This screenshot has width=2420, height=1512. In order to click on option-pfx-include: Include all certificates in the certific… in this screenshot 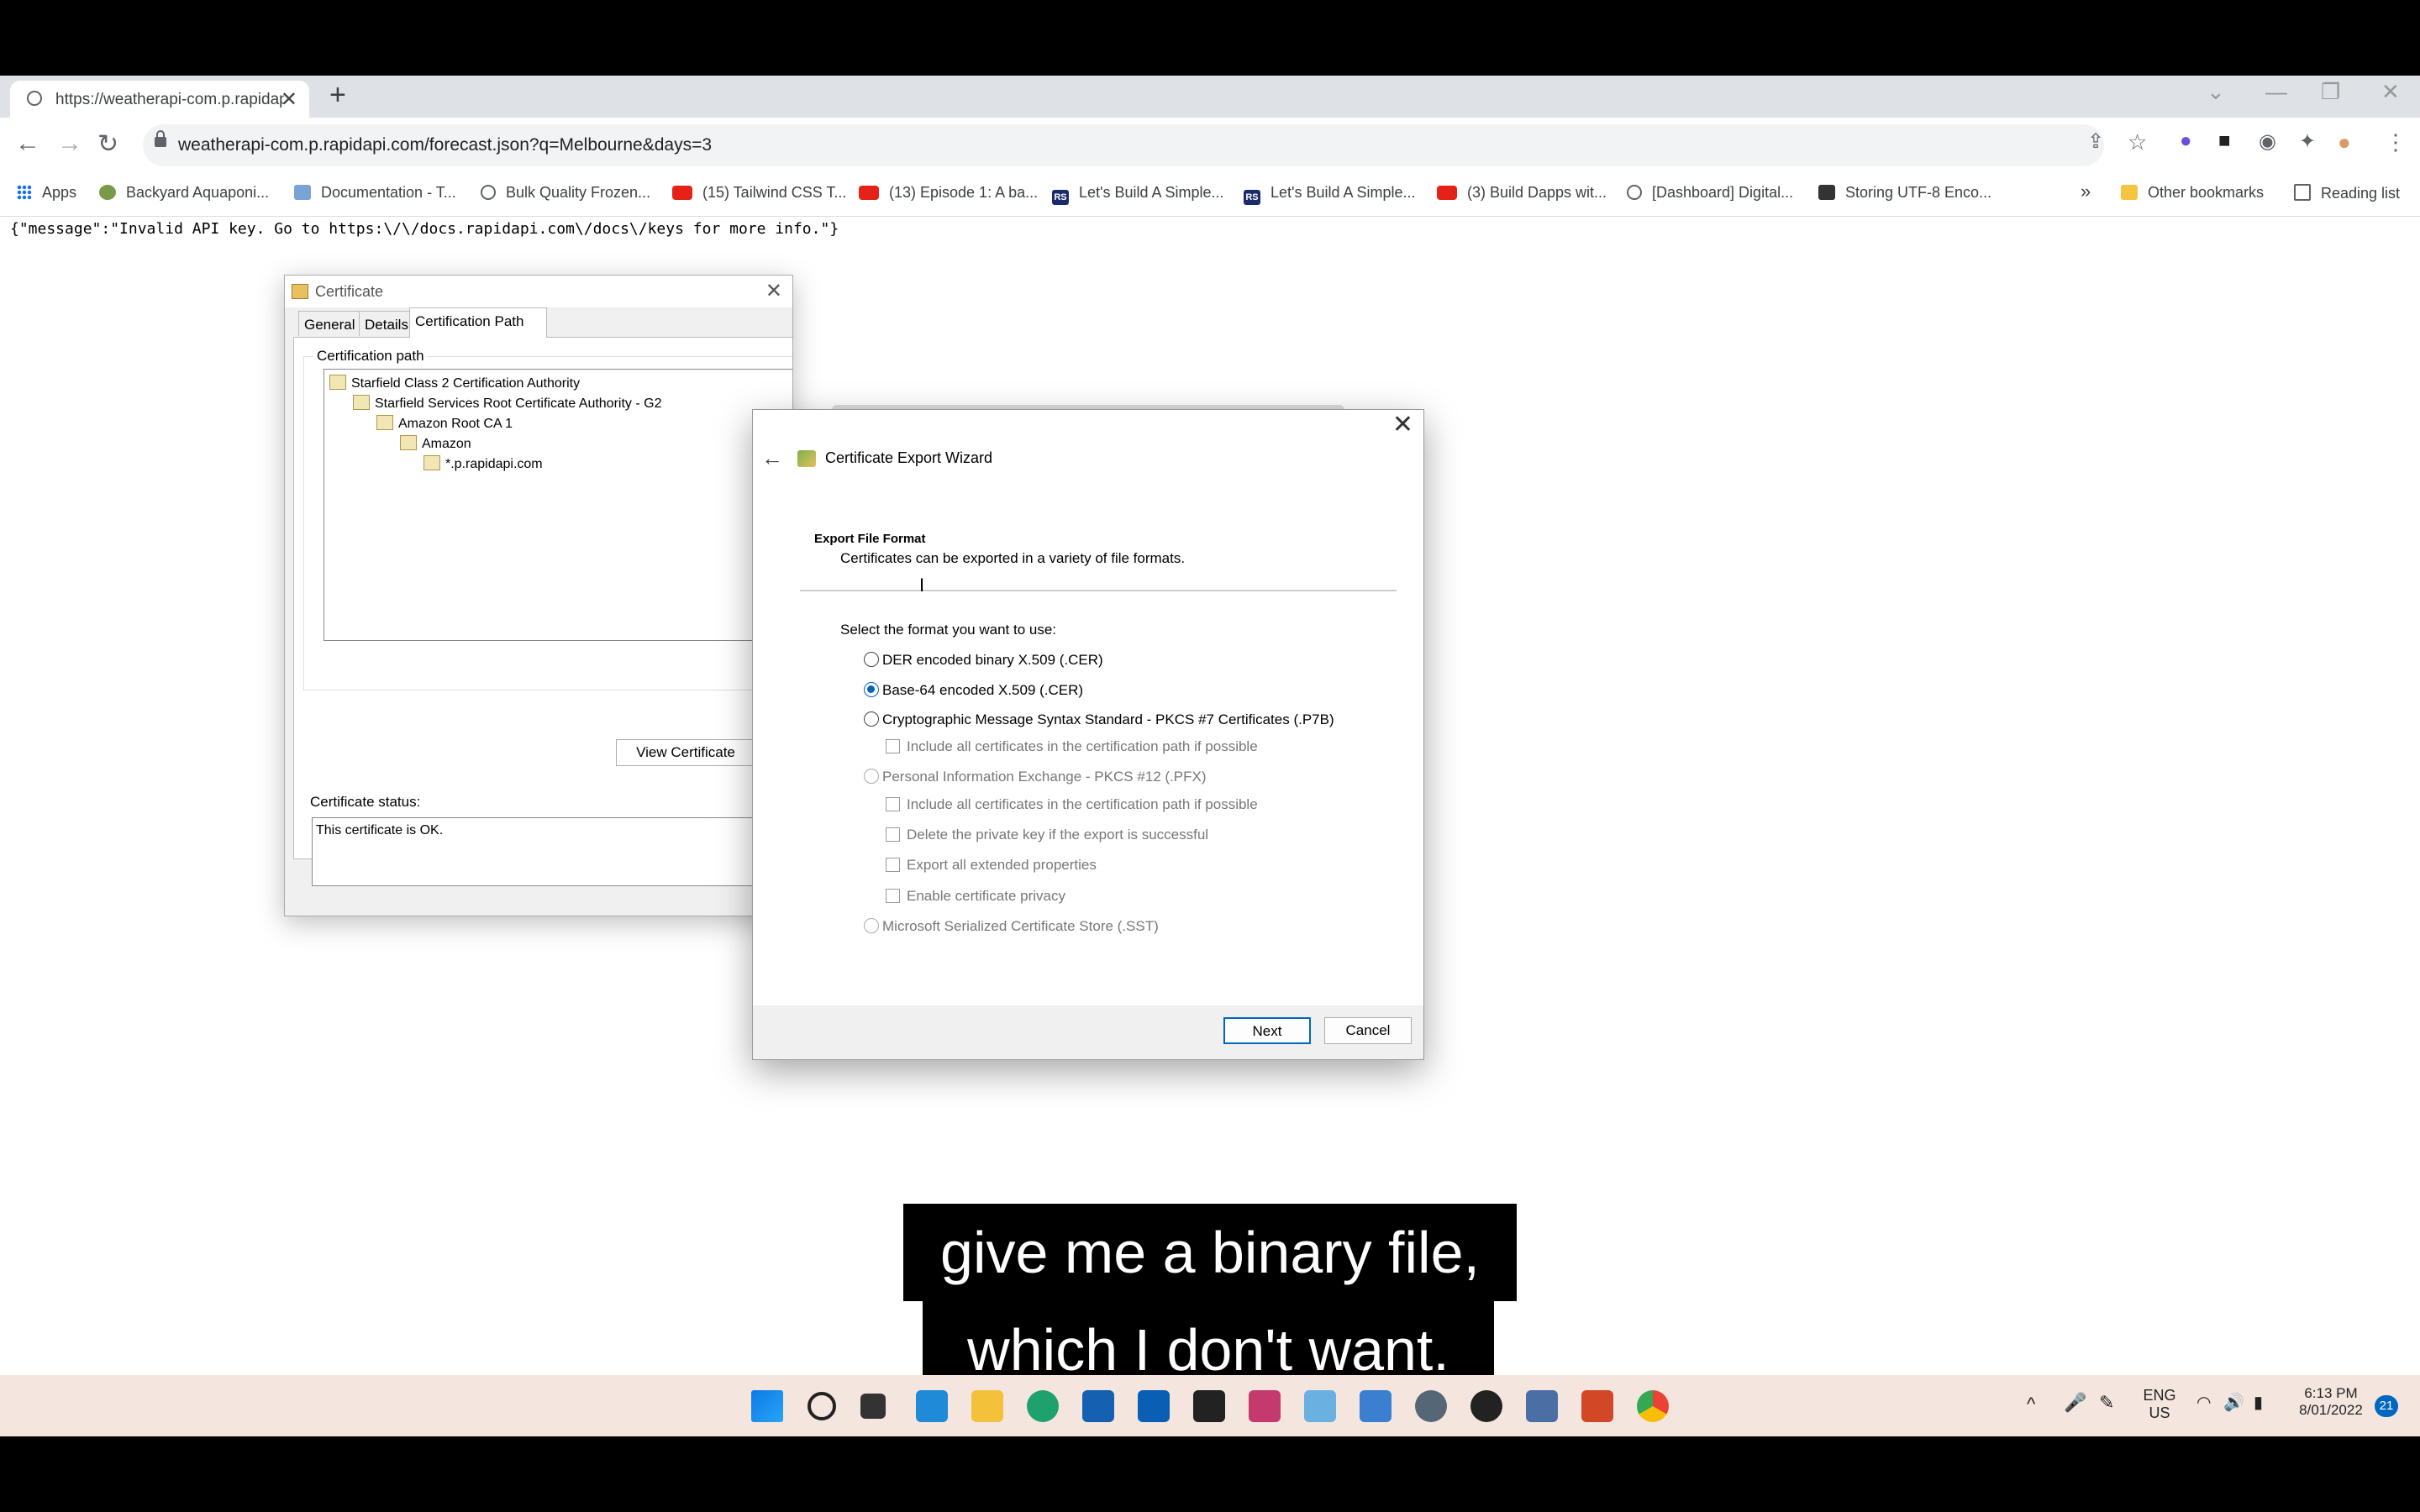, I will do `click(1072, 804)`.